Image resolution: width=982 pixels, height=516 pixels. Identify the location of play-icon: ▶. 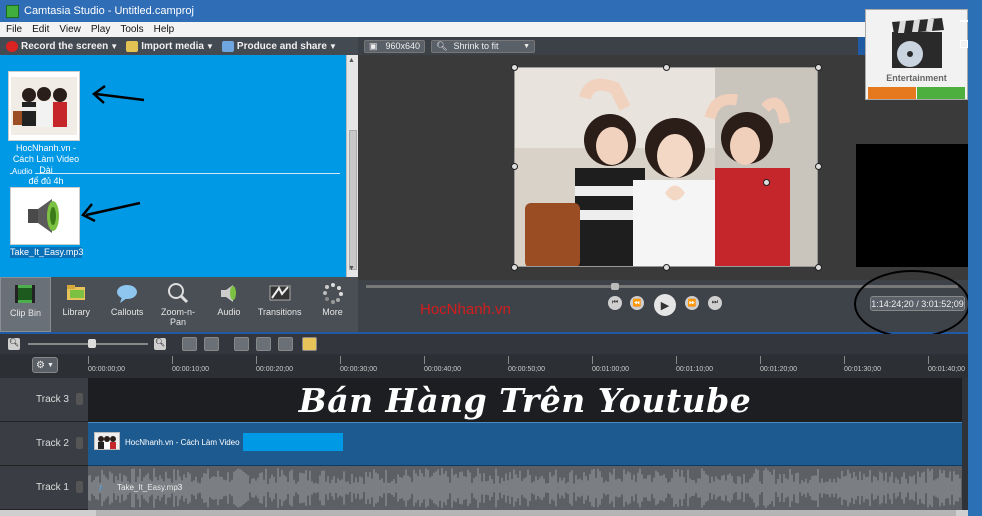
(665, 305).